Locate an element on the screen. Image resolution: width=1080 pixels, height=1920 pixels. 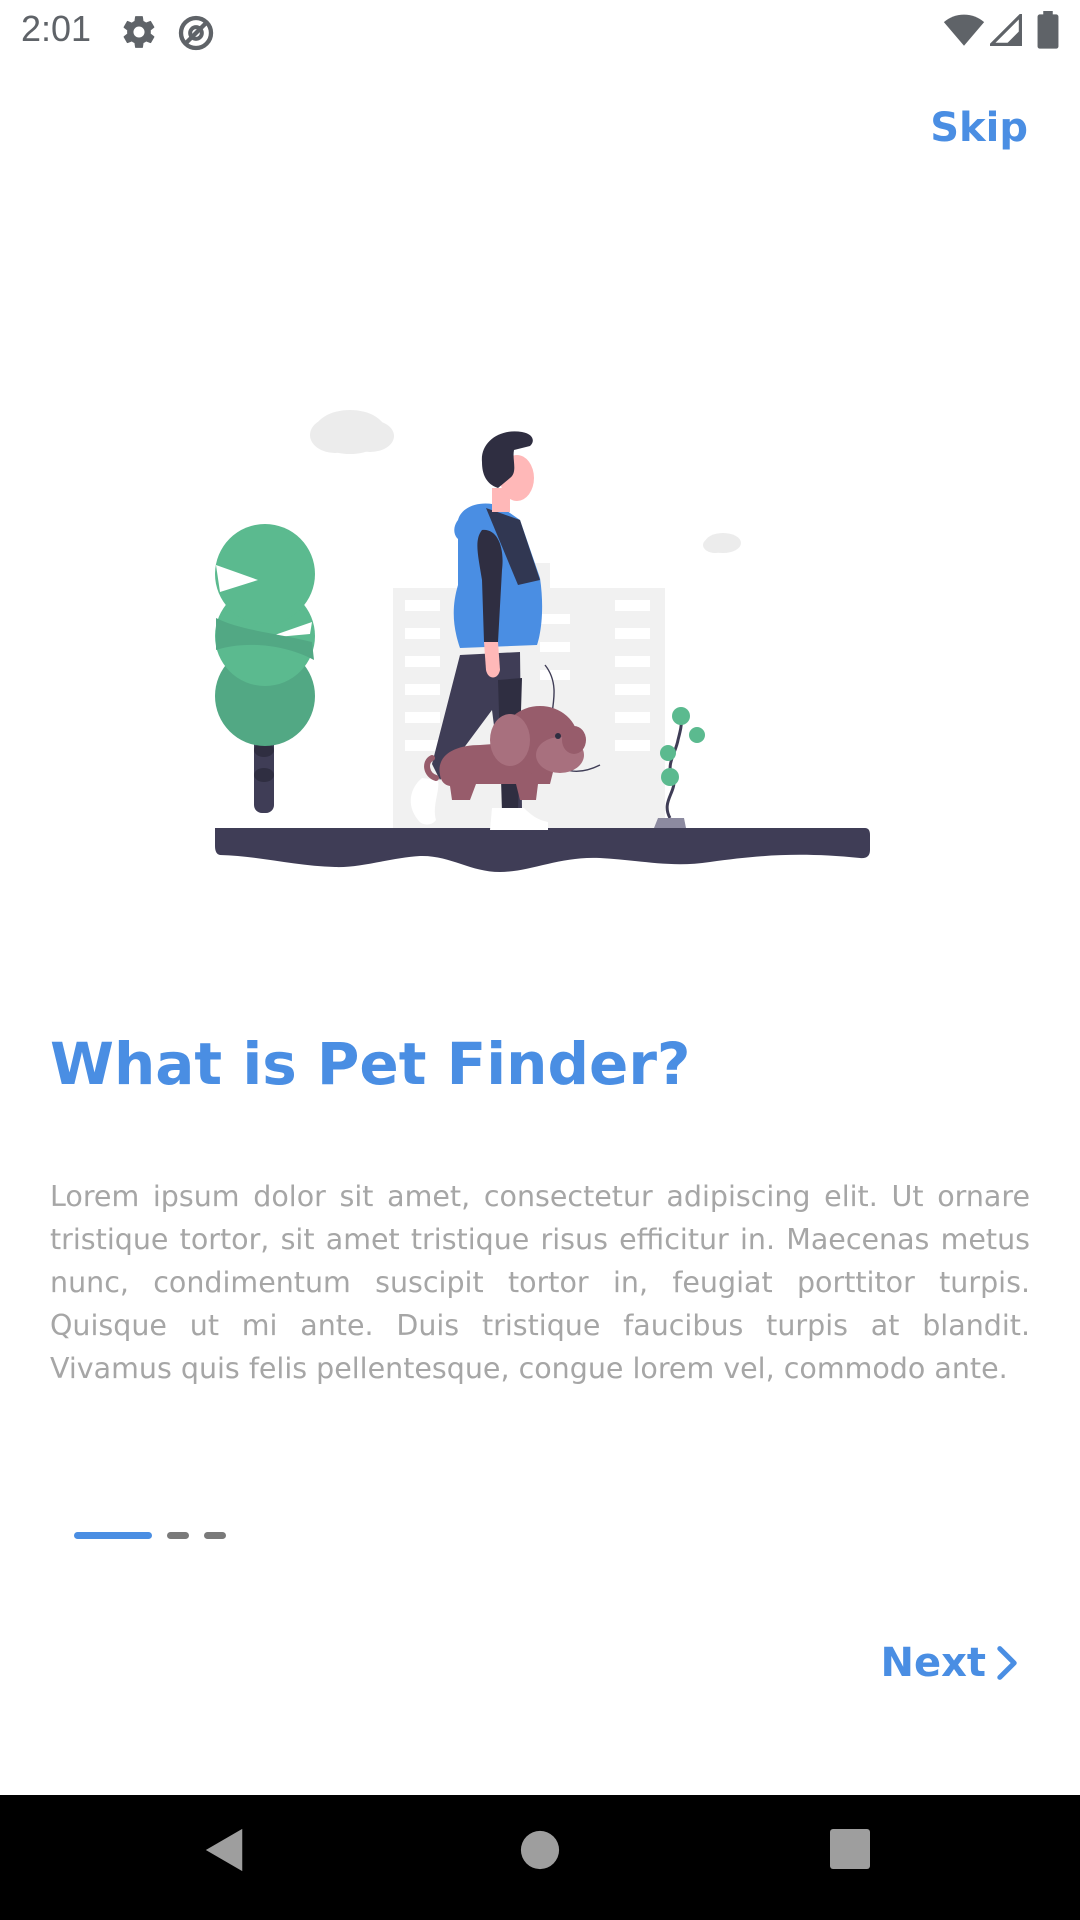
skip-button: Skip is located at coordinates (979, 128).